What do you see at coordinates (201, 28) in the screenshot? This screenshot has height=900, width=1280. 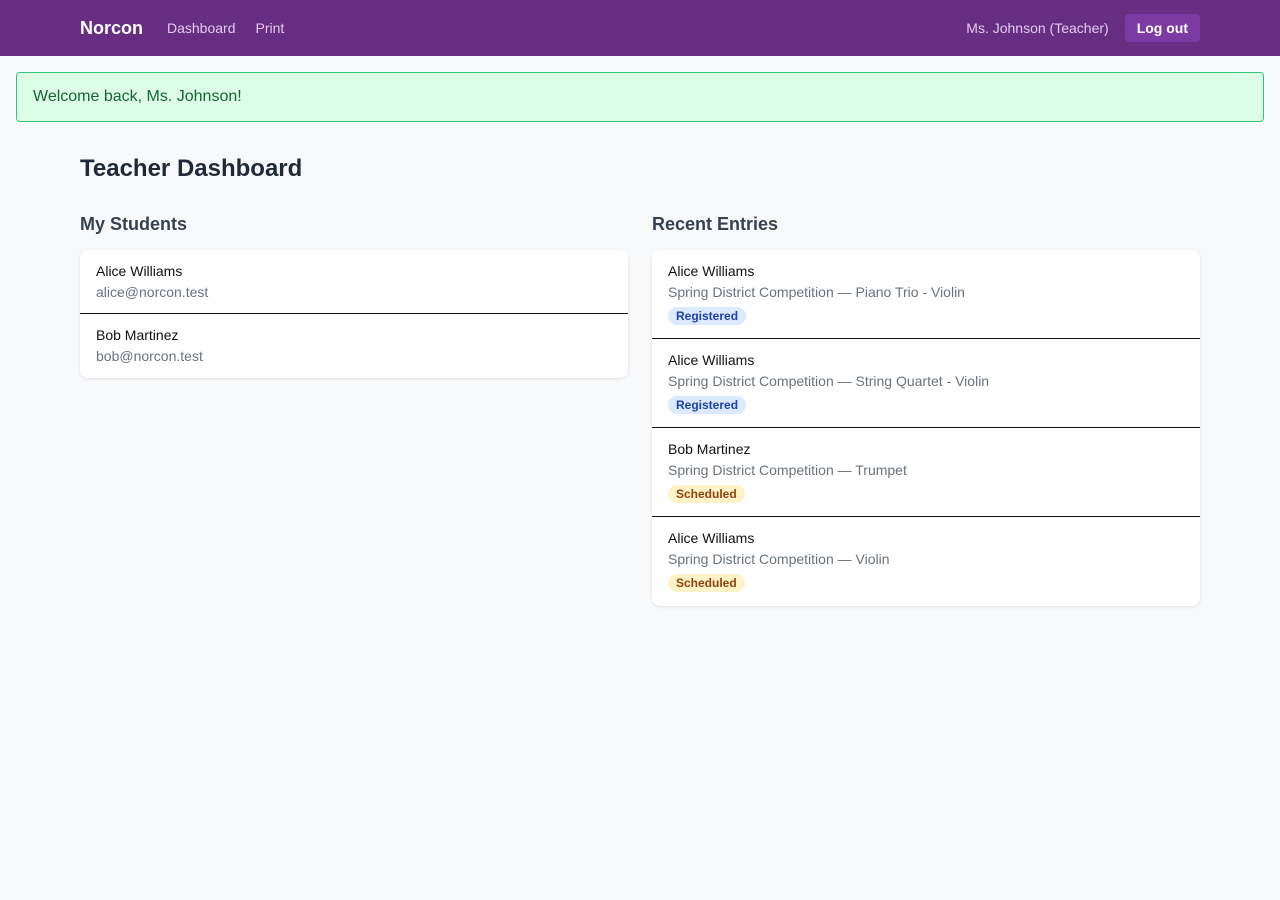 I see `nav-link-dashboard: Dashboard` at bounding box center [201, 28].